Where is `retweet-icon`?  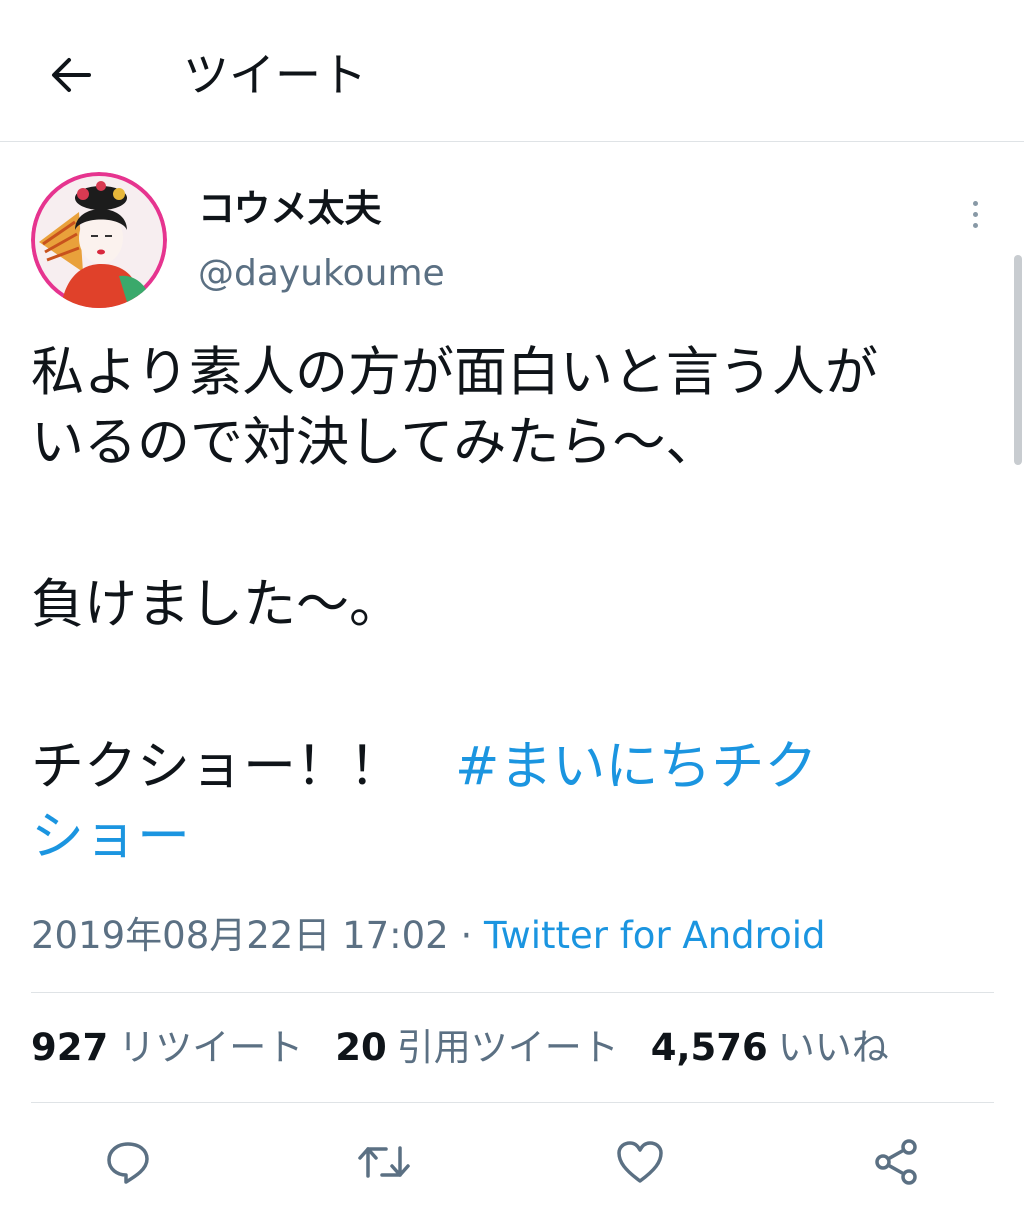
retweet-icon is located at coordinates (384, 1162).